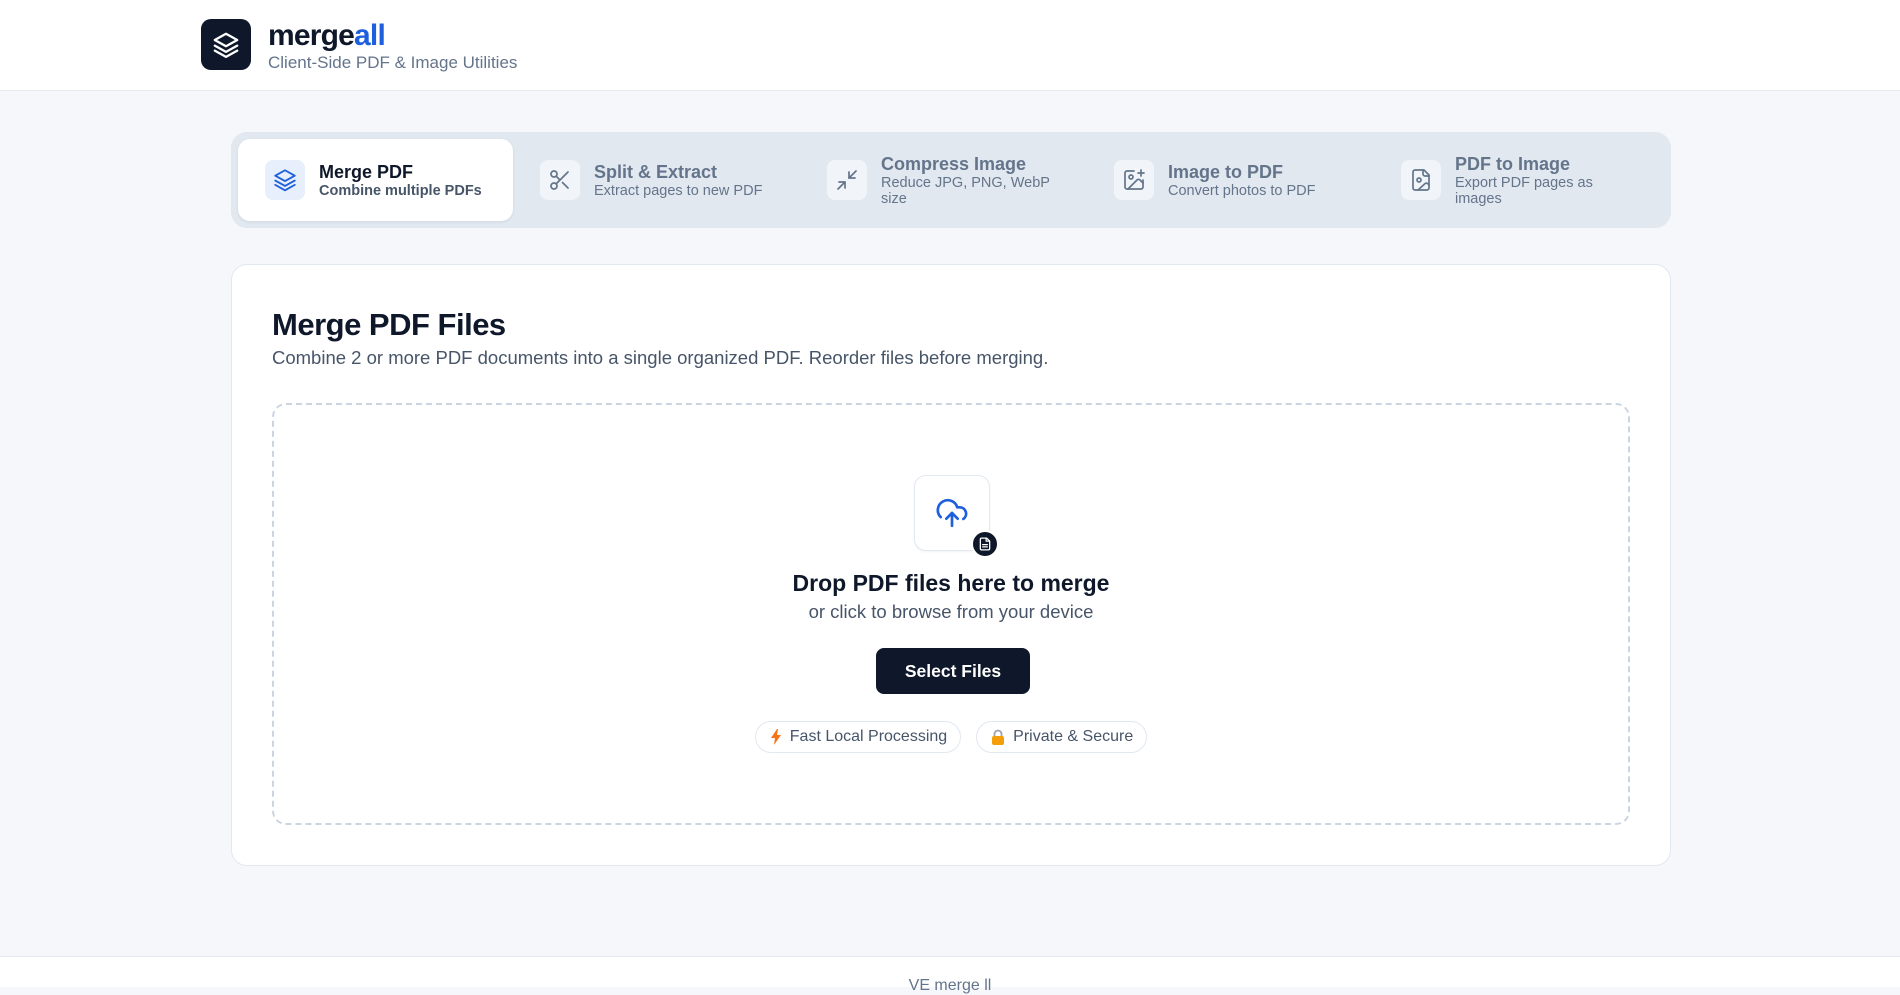 This screenshot has height=995, width=1900. I want to click on lock-icon, so click(998, 737).